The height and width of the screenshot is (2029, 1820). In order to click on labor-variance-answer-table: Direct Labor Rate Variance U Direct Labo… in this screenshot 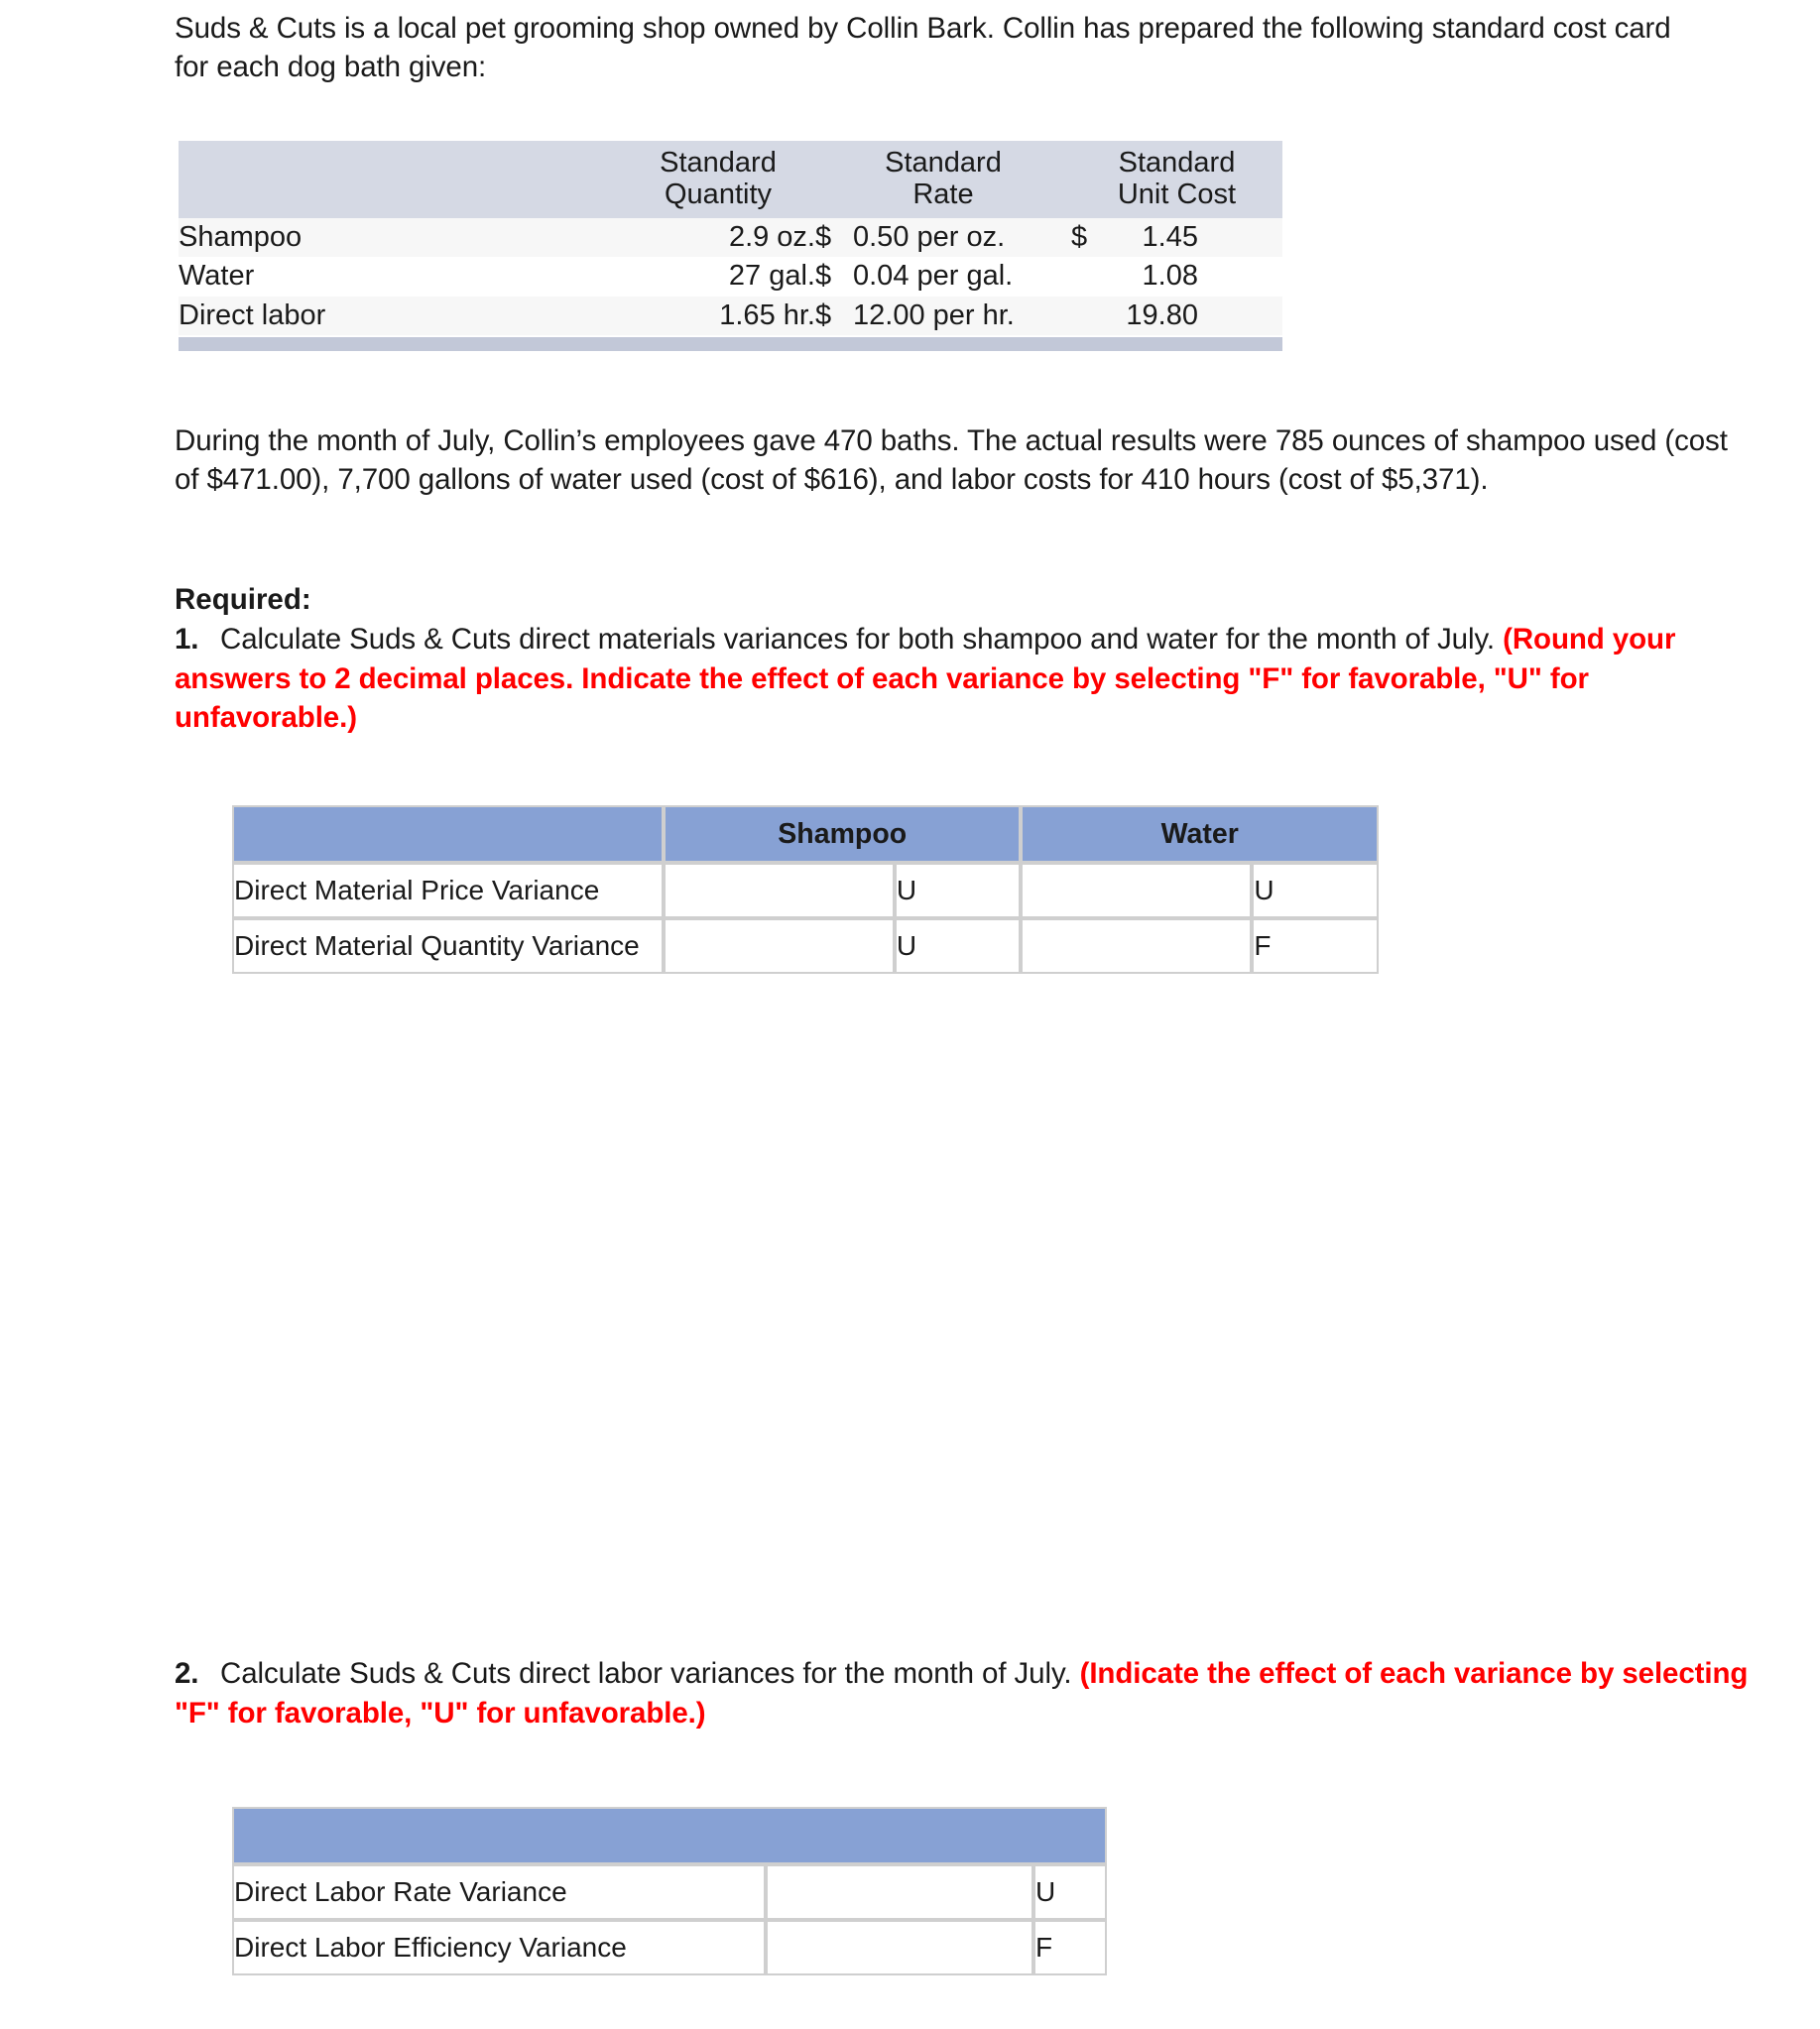, I will do `click(670, 1891)`.